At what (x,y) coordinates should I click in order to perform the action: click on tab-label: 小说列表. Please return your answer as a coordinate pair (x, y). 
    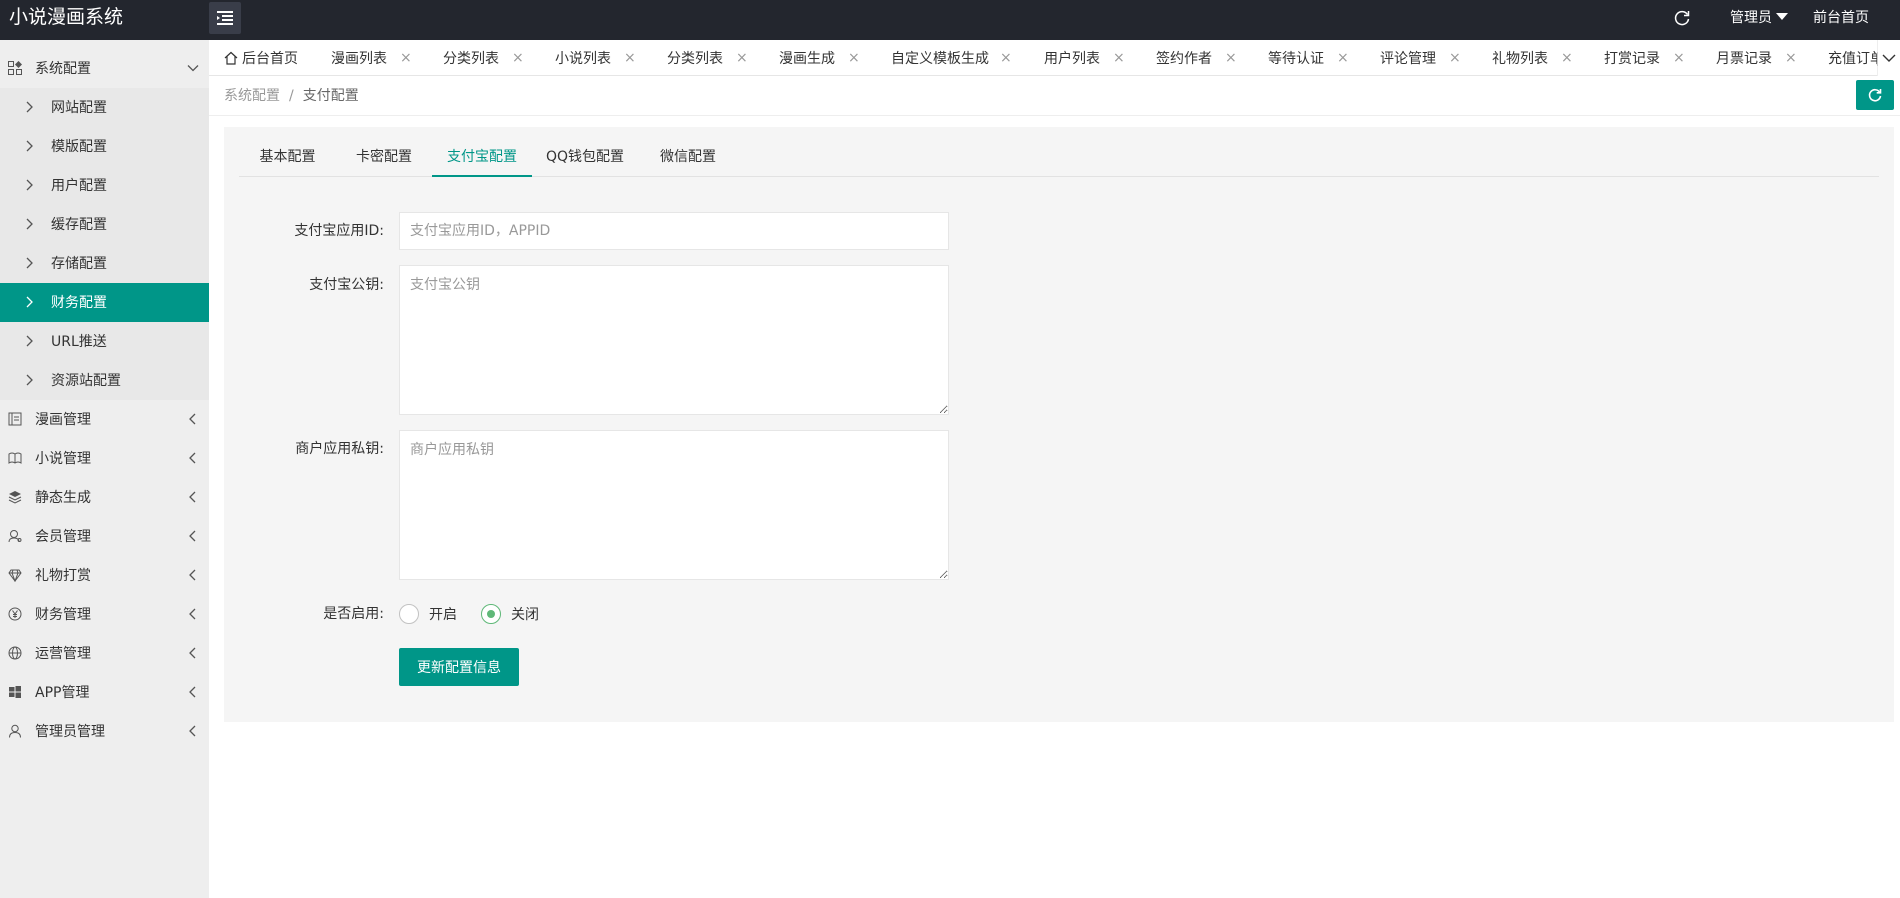
    Looking at the image, I should click on (583, 59).